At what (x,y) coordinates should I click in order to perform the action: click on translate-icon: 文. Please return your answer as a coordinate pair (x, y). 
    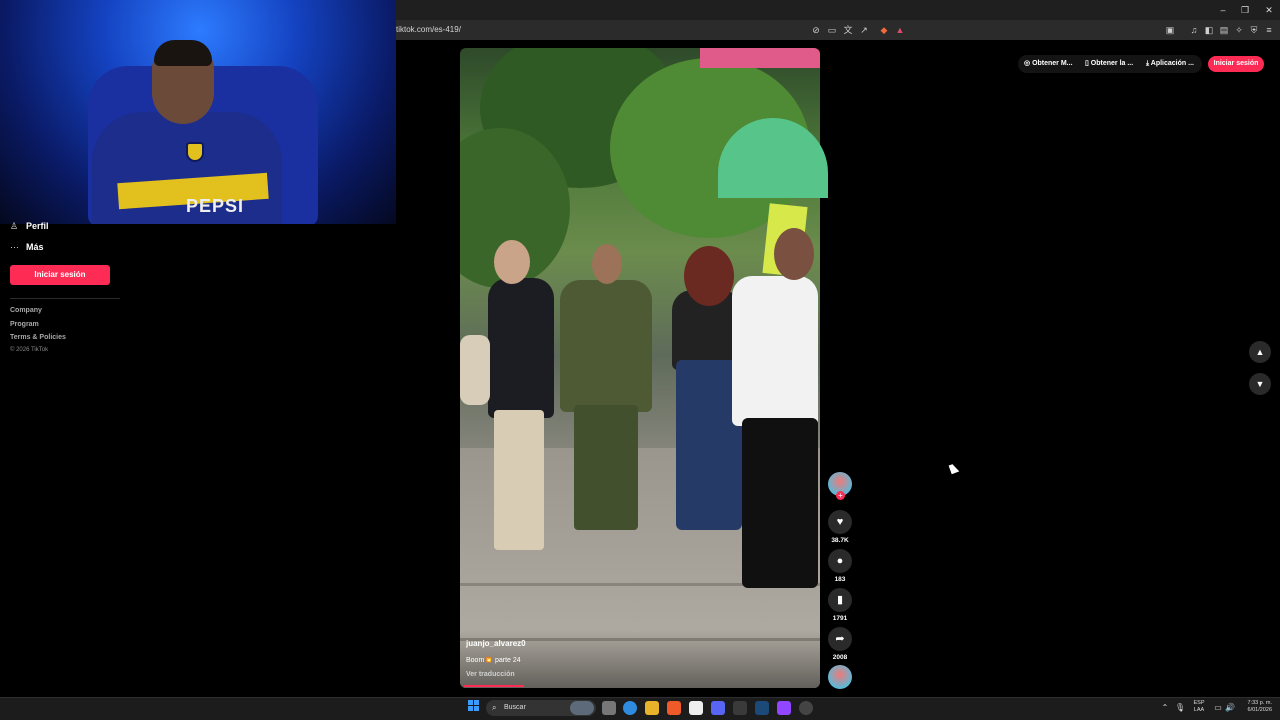
    Looking at the image, I should click on (848, 30).